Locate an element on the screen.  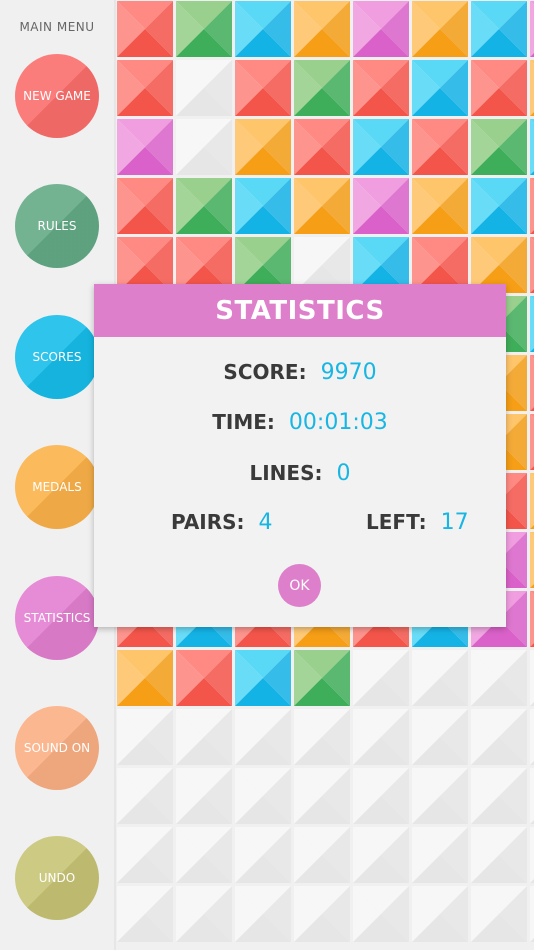
statistics-dialog-title: STATISTICS is located at coordinates (300, 310).